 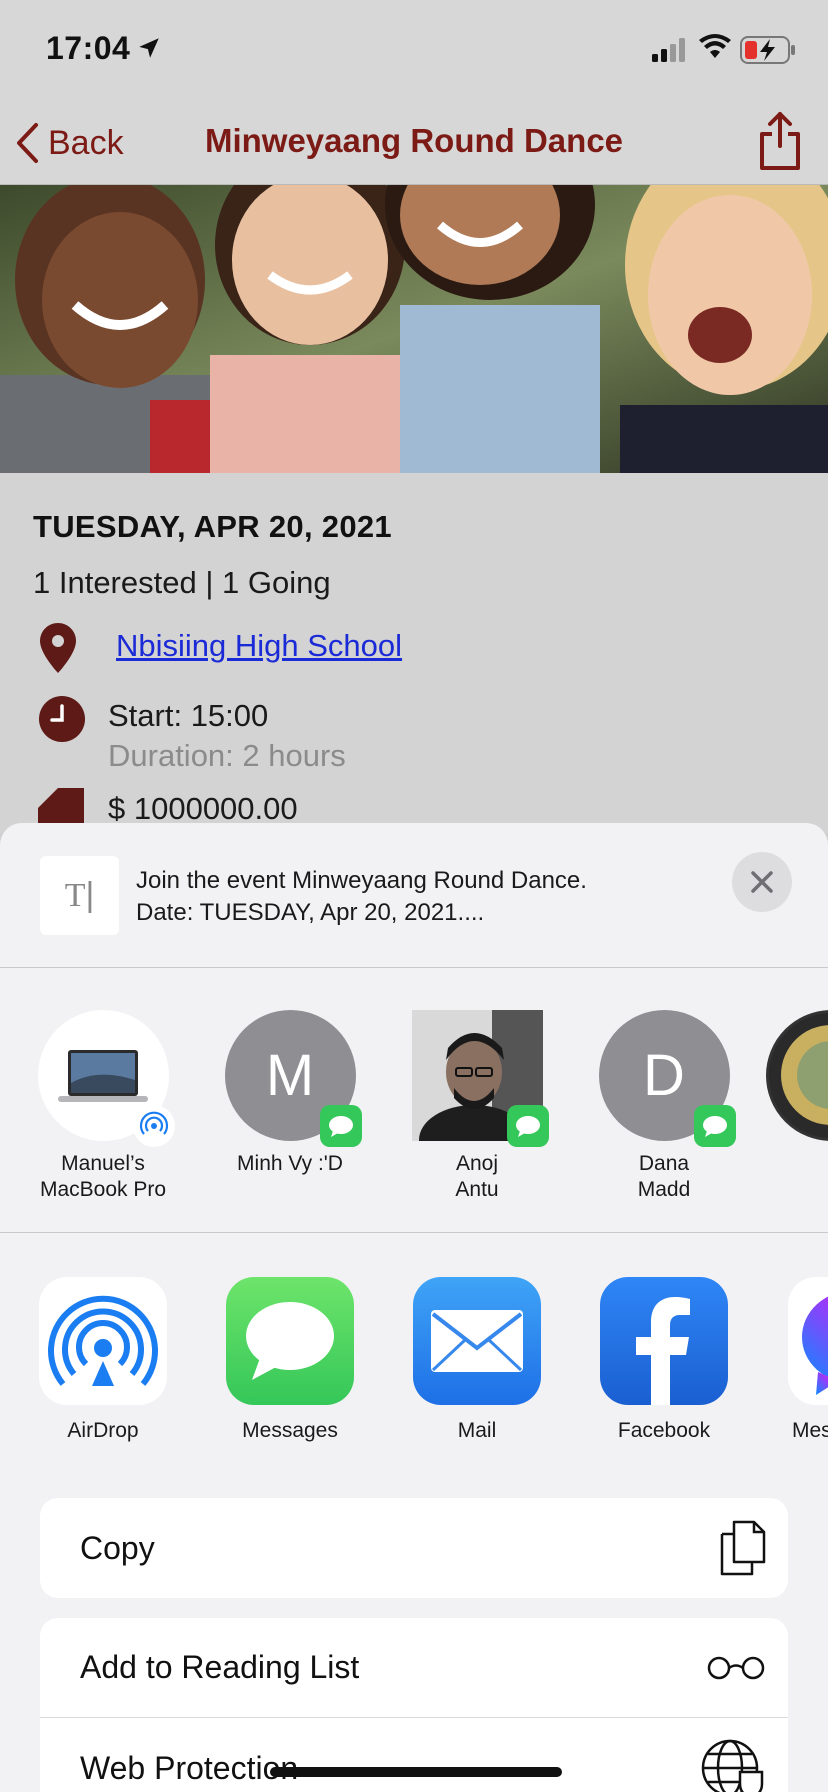 What do you see at coordinates (227, 755) in the screenshot?
I see `event-duration: Duration: 2 hours` at bounding box center [227, 755].